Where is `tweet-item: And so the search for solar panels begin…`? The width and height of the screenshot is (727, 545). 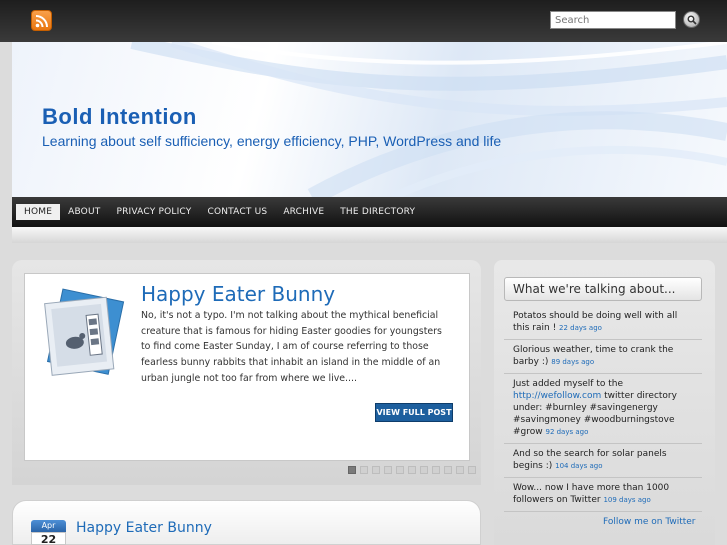 tweet-item: And so the search for solar panels begin… is located at coordinates (603, 461).